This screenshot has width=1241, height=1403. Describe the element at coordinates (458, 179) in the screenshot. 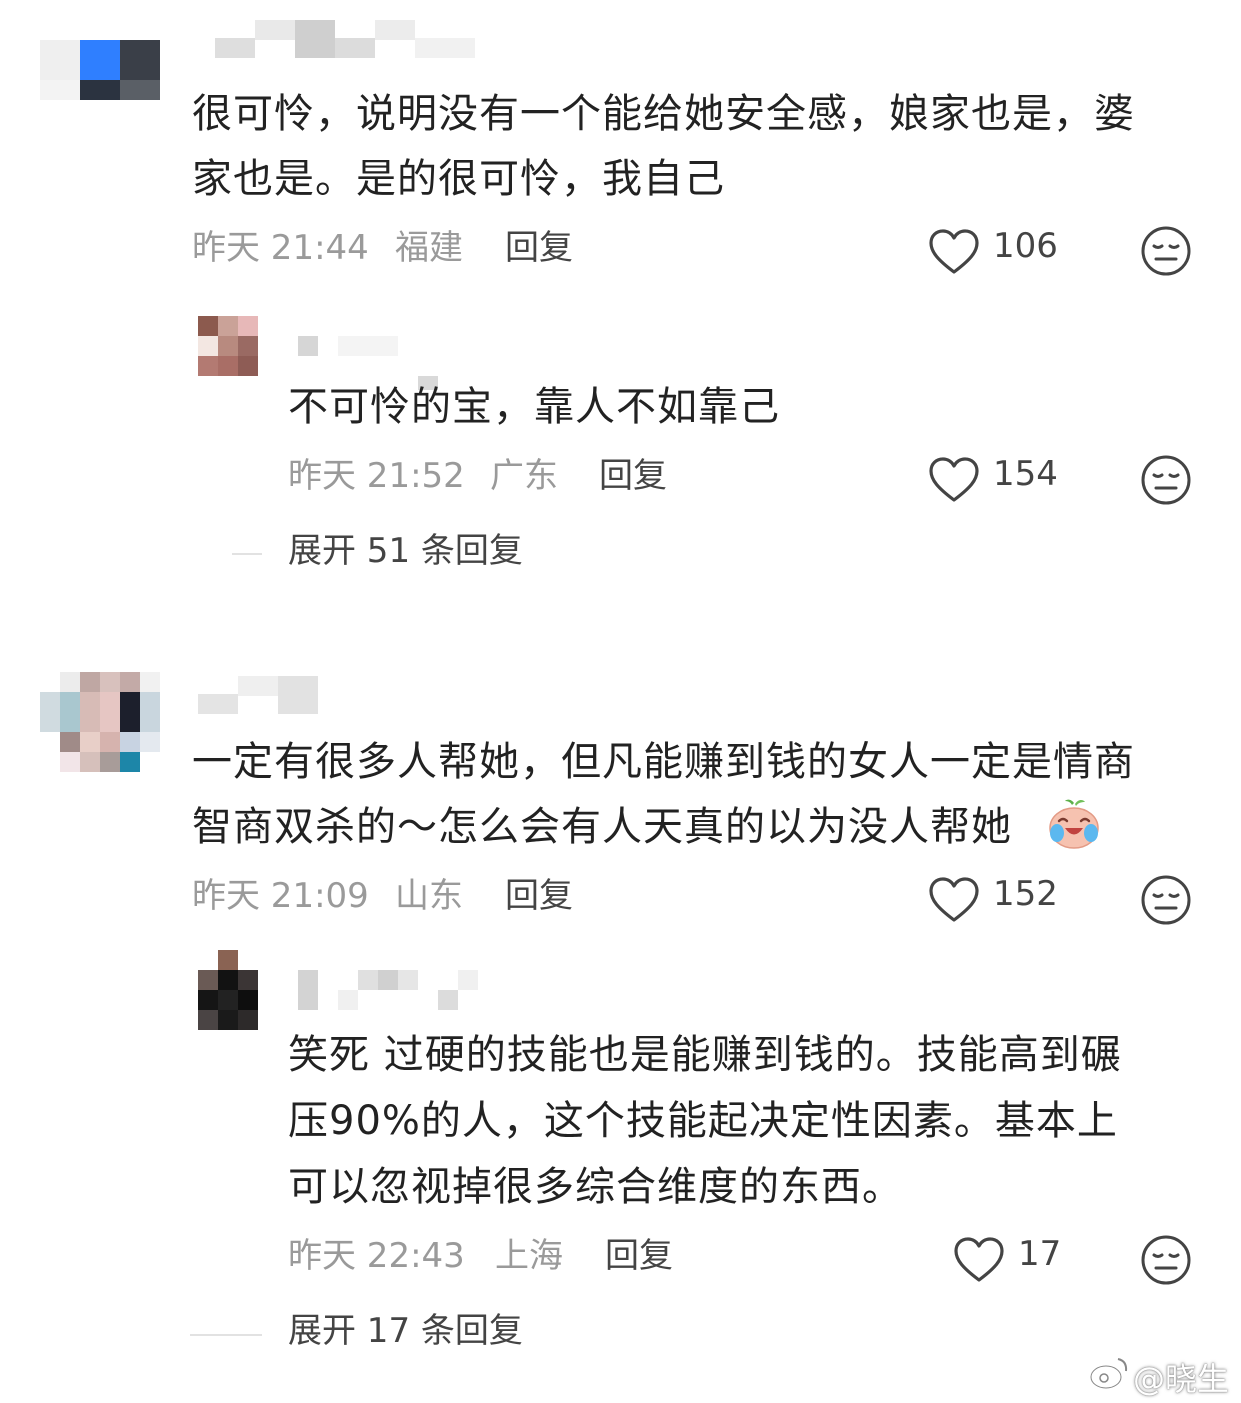

I see `comment-text-line: 家也是。是的很可怜，我自己` at that location.